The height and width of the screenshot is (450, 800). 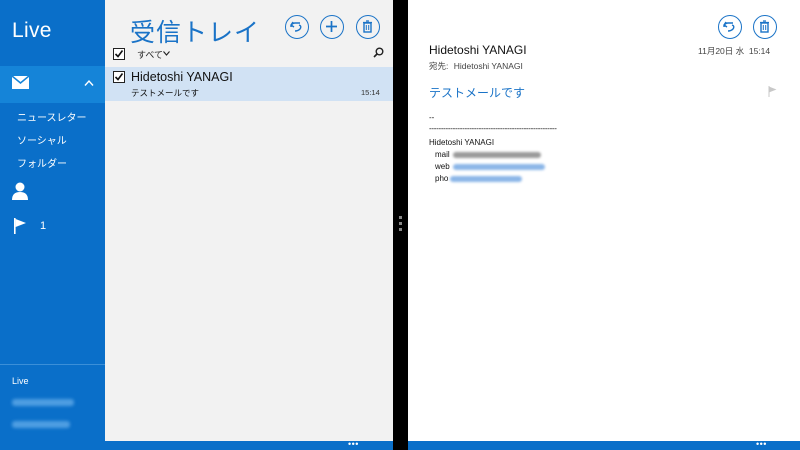 I want to click on message-subject: テストメールです, so click(x=165, y=93).